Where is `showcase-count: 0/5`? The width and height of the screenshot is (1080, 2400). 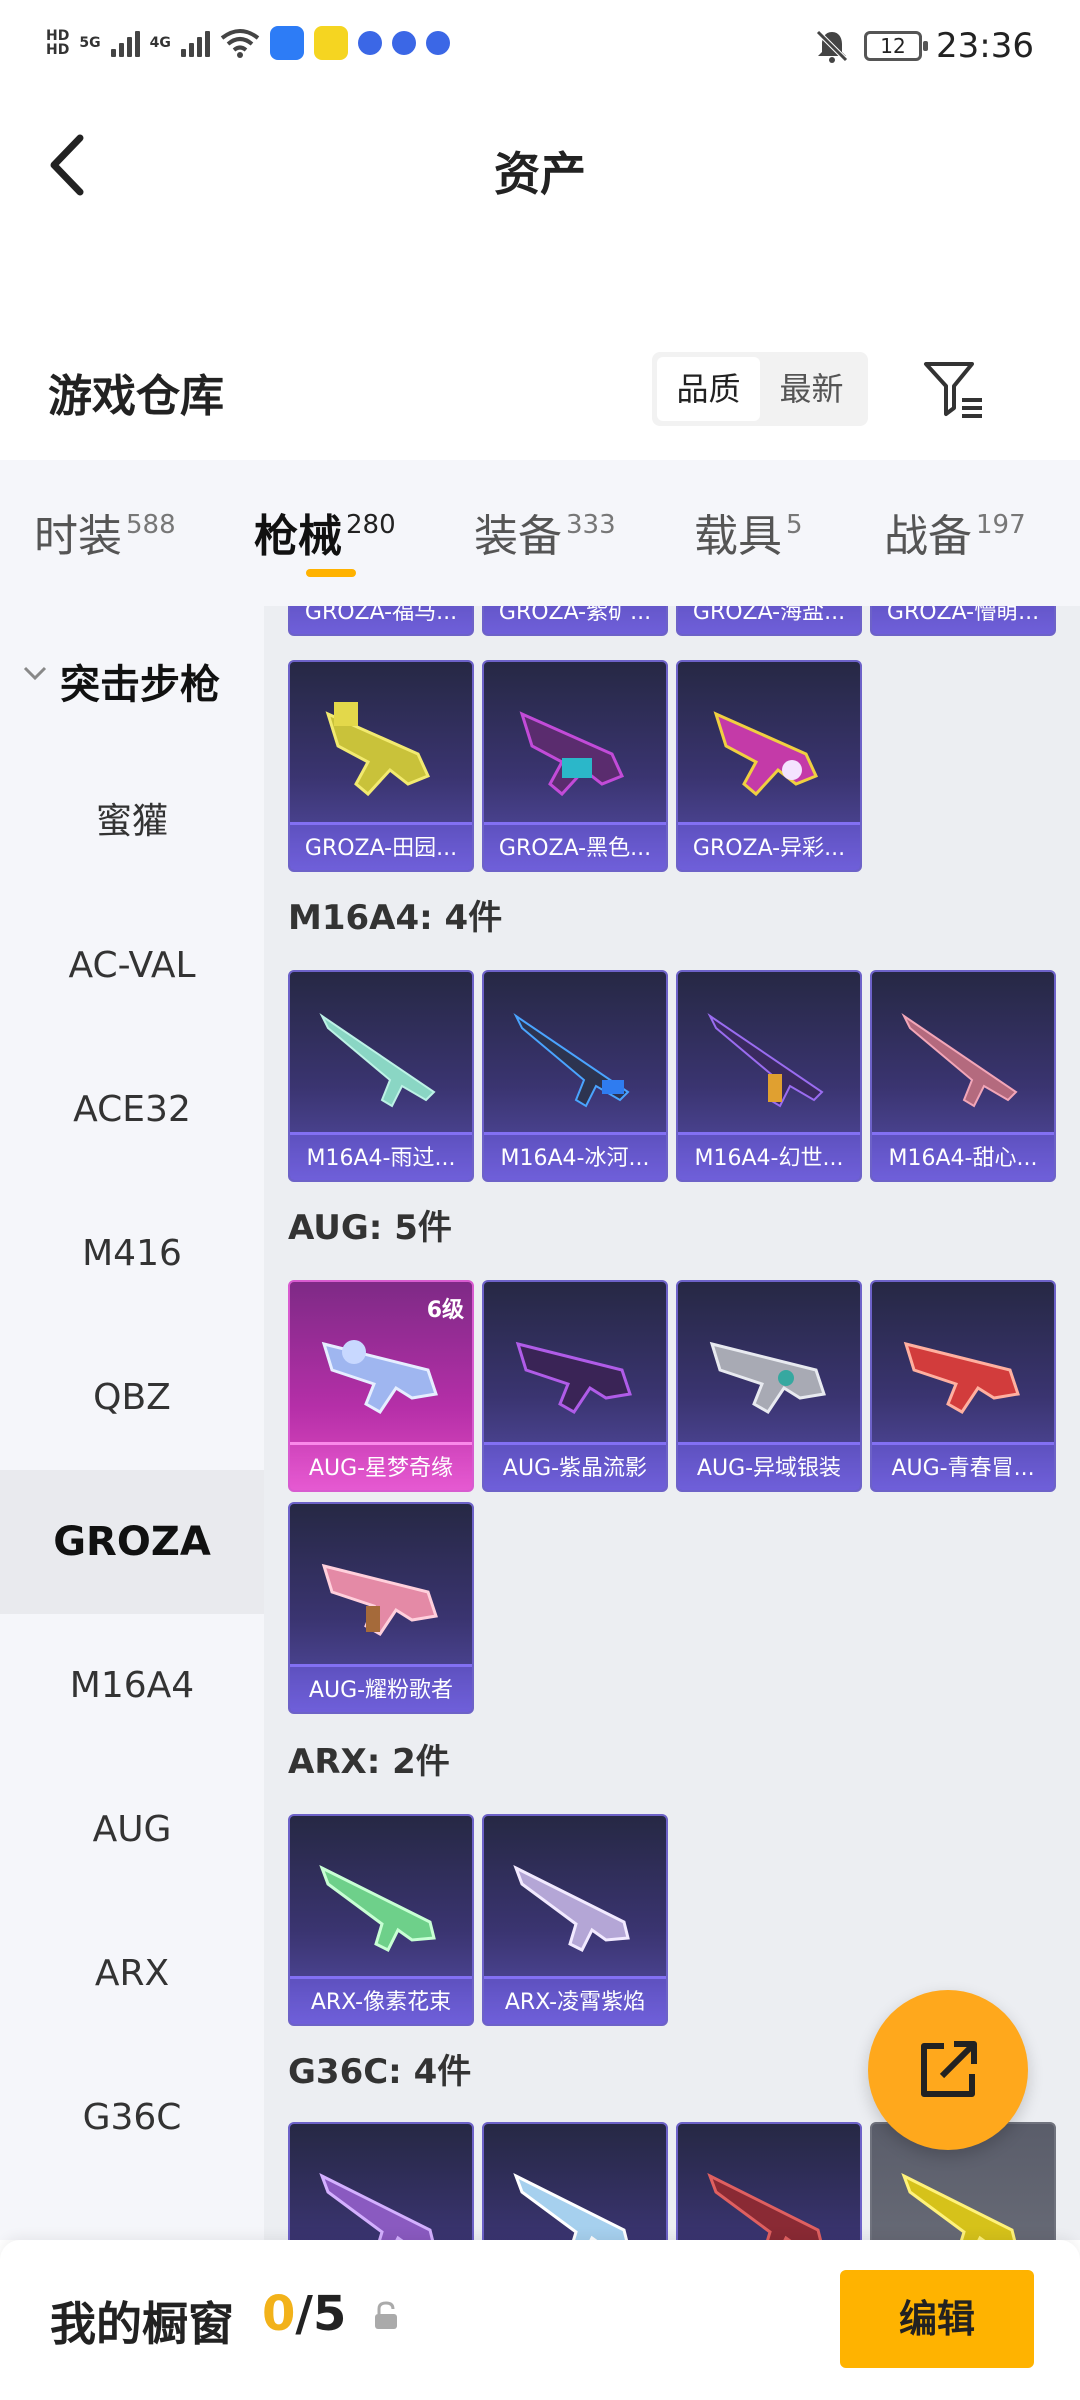 showcase-count: 0/5 is located at coordinates (304, 2314).